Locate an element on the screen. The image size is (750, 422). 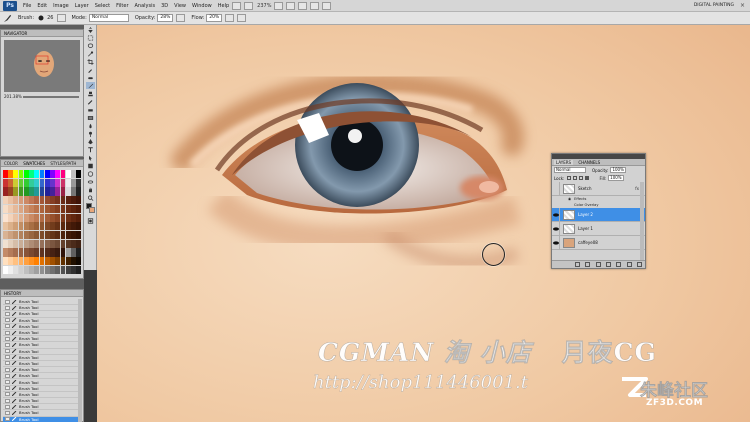
gradient-tool-icon is located at coordinates (90, 117).